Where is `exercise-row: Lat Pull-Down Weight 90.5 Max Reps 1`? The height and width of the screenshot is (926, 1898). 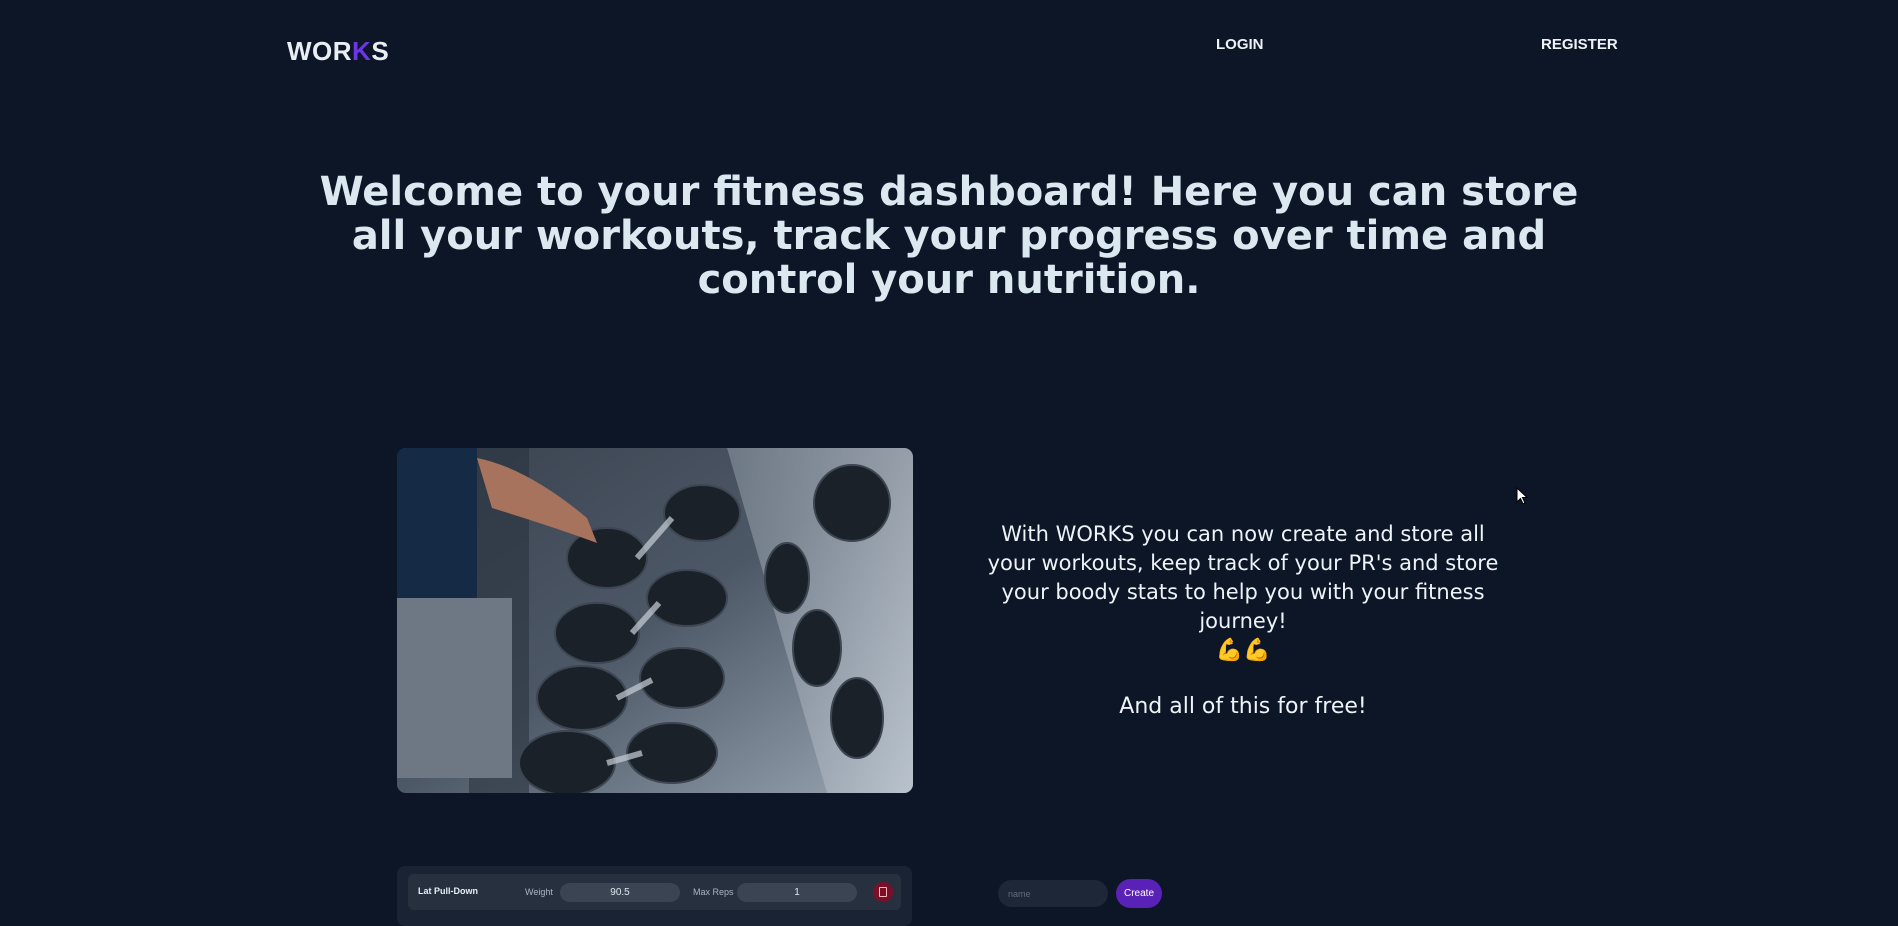 exercise-row: Lat Pull-Down Weight 90.5 Max Reps 1 is located at coordinates (654, 892).